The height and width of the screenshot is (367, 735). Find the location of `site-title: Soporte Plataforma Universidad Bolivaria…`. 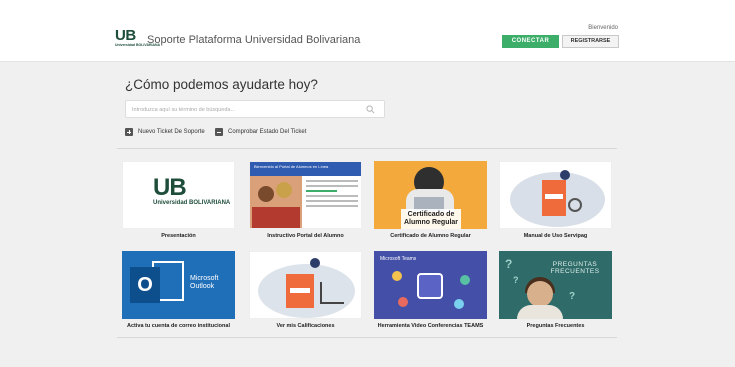

site-title: Soporte Plataforma Universidad Bolivaria… is located at coordinates (253, 40).